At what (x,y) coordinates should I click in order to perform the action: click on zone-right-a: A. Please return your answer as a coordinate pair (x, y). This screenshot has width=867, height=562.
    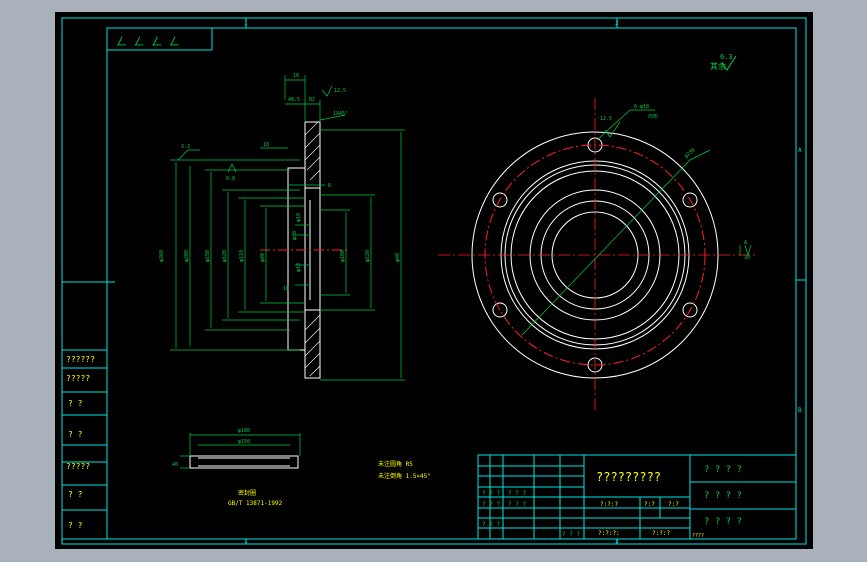
    Looking at the image, I should click on (800, 150).